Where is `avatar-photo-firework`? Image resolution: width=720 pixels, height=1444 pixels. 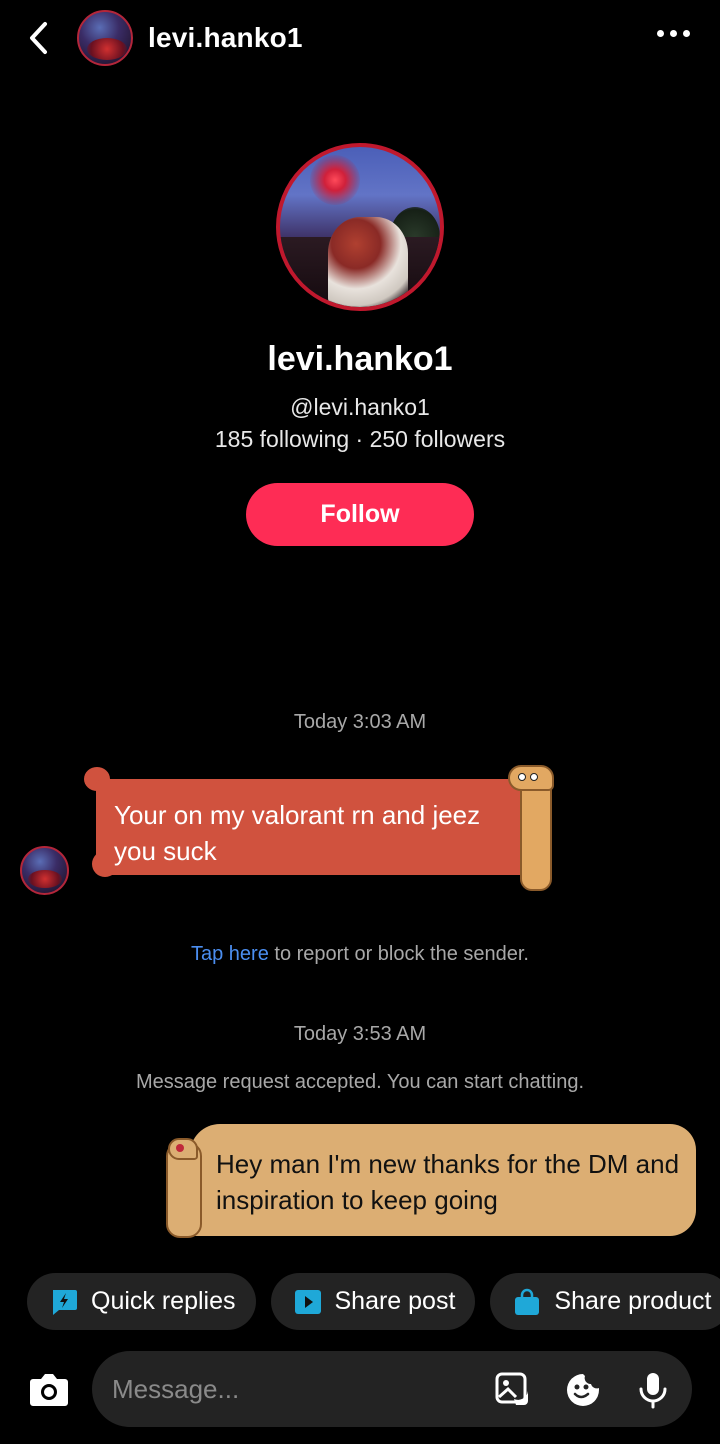 avatar-photo-firework is located at coordinates (335, 180).